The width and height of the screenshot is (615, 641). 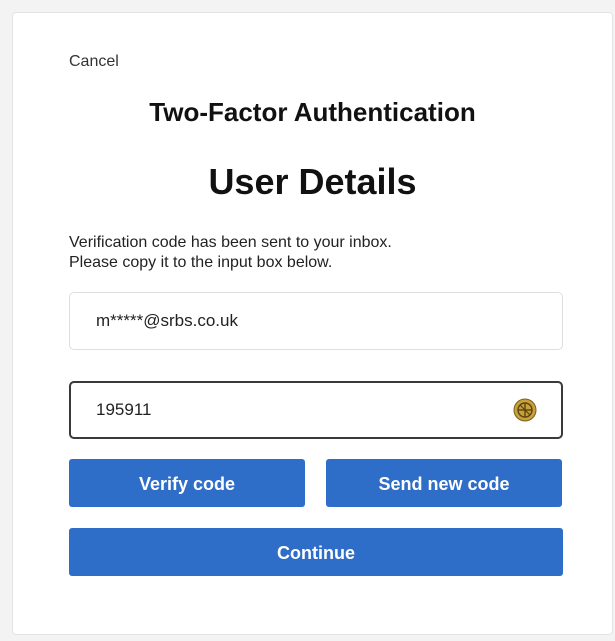 I want to click on email-value: m*****@srbs.co.uk, so click(x=167, y=320).